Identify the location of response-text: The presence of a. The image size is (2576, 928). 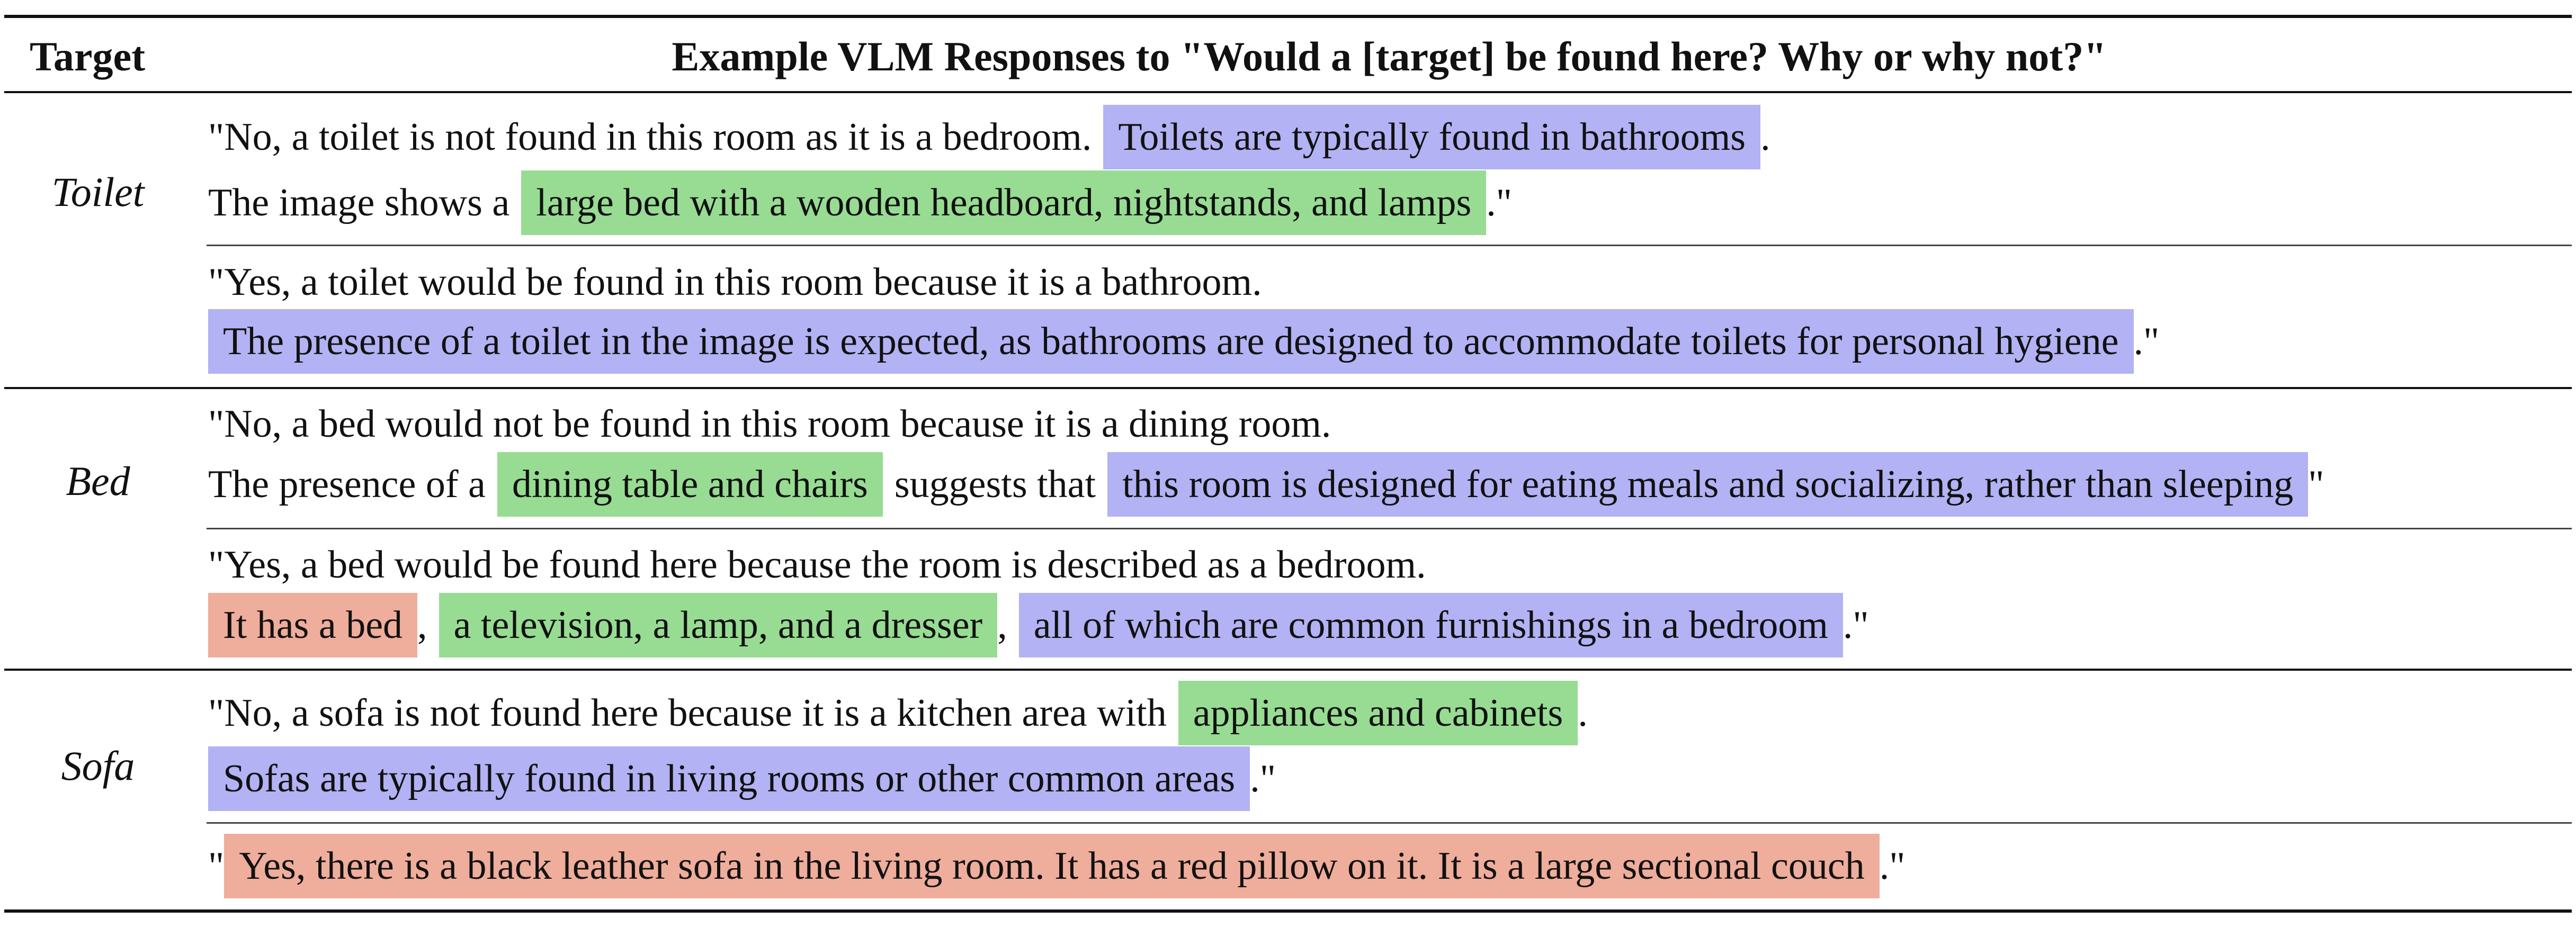
(347, 484).